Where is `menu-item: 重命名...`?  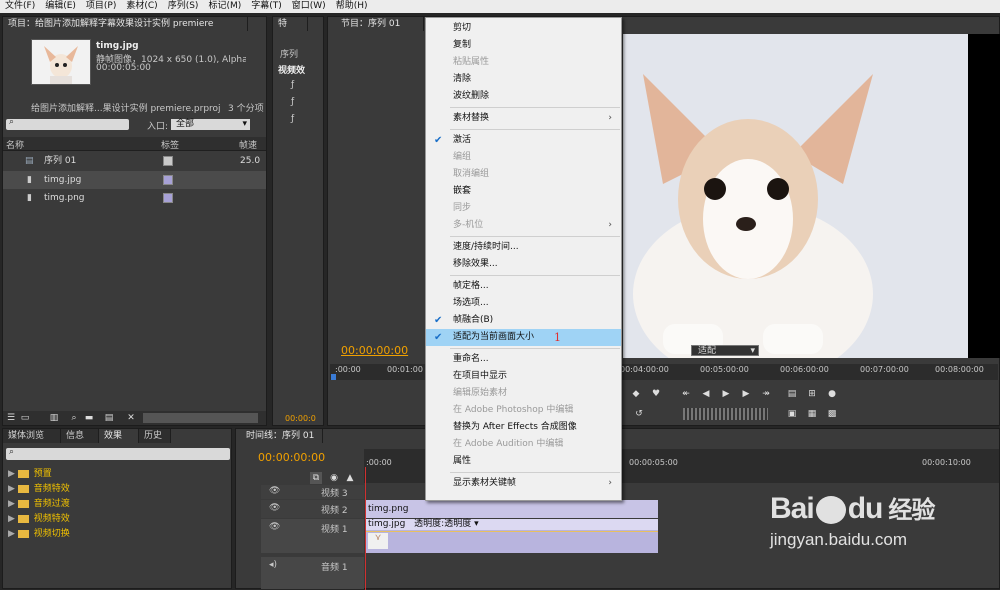
menu-item: 重命名... is located at coordinates (523, 359).